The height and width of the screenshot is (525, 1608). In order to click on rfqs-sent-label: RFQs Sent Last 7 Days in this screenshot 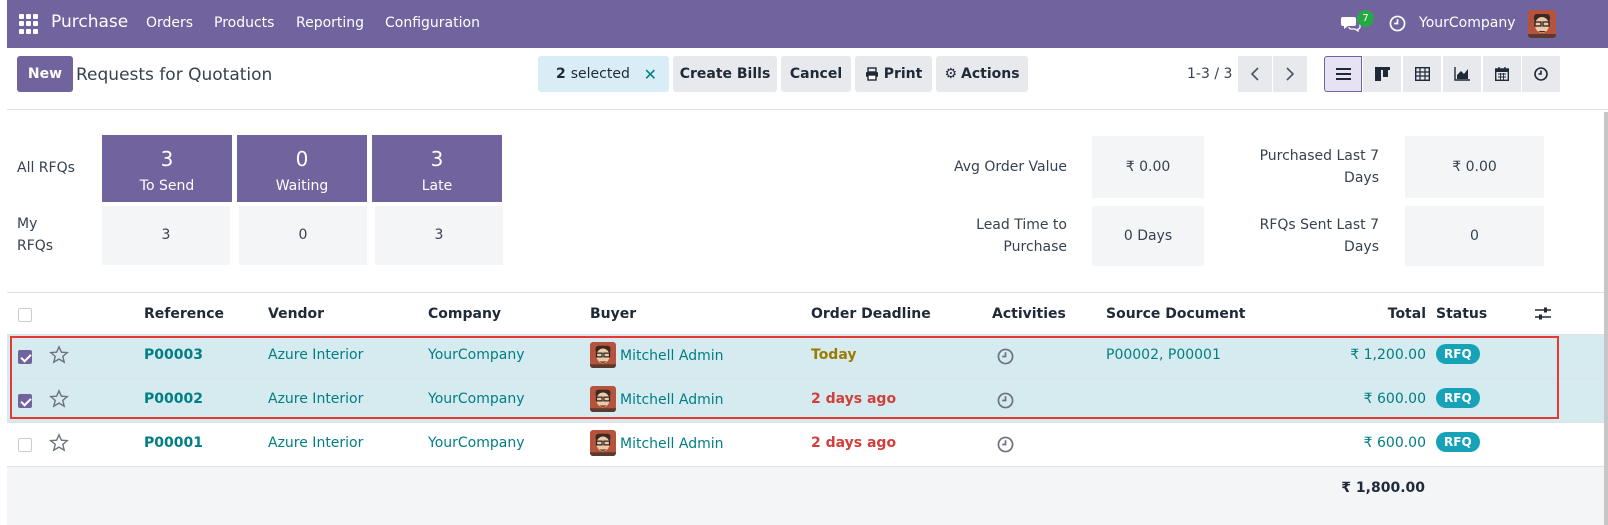, I will do `click(1319, 236)`.